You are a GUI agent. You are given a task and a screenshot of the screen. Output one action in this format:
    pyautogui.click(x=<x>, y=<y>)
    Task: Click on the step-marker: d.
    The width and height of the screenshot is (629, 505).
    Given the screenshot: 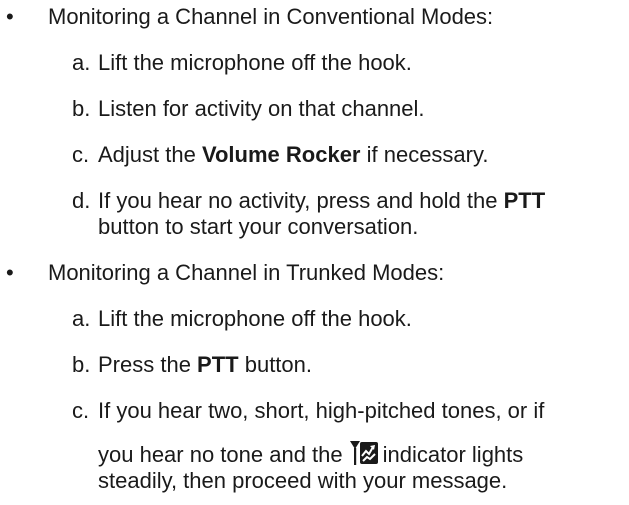 What is the action you would take?
    pyautogui.click(x=81, y=200)
    